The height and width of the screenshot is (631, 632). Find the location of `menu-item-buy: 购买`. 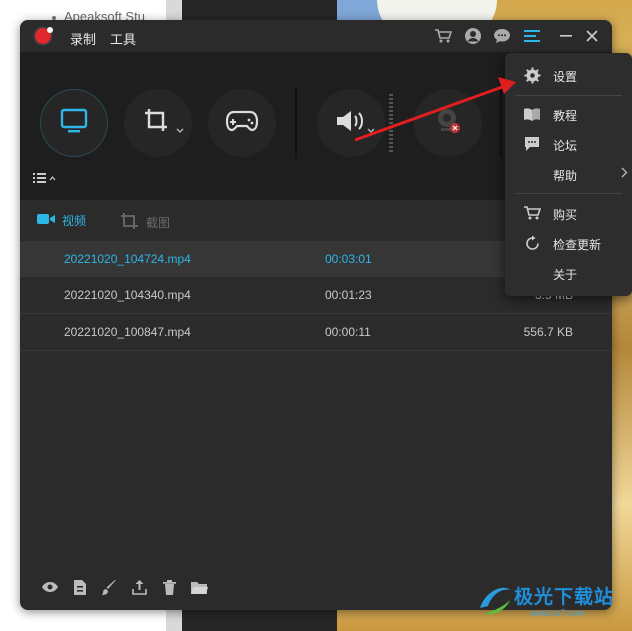

menu-item-buy: 购买 is located at coordinates (568, 213).